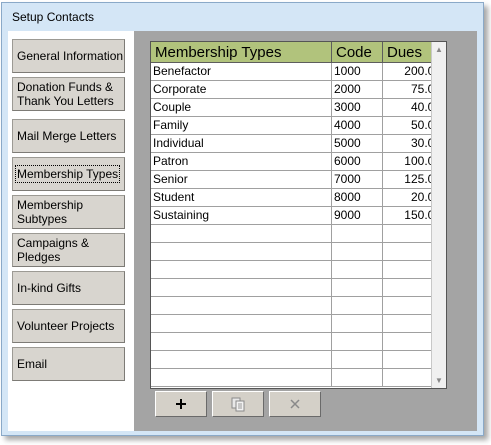 The width and height of the screenshot is (491, 445). Describe the element at coordinates (241, 144) in the screenshot. I see `cell-membership-type: Individual` at that location.